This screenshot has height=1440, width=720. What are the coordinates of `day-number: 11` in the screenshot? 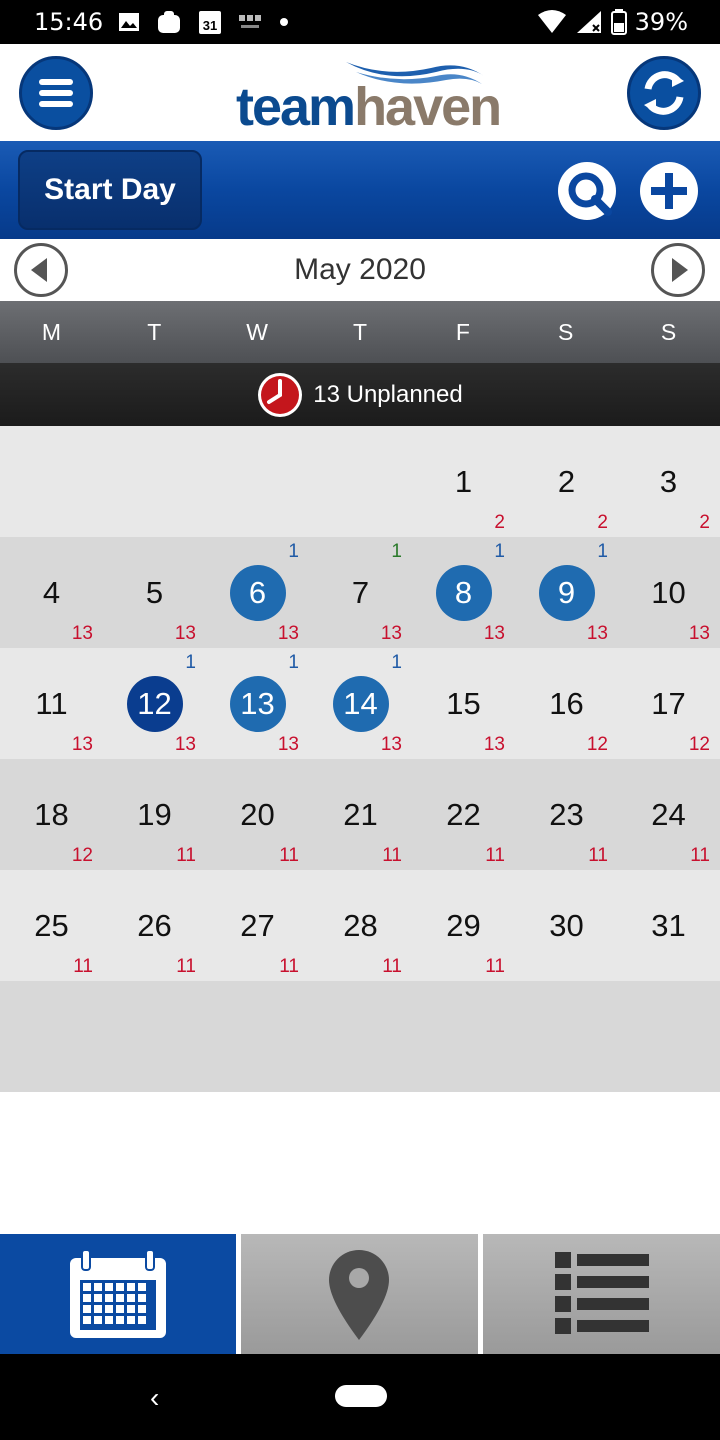 It's located at (51, 703).